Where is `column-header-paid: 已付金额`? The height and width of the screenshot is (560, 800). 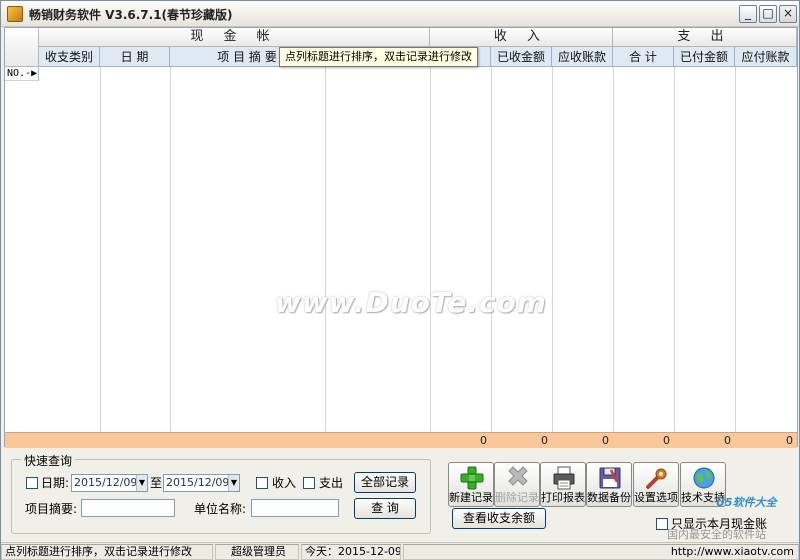 column-header-paid: 已付金额 is located at coordinates (704, 57).